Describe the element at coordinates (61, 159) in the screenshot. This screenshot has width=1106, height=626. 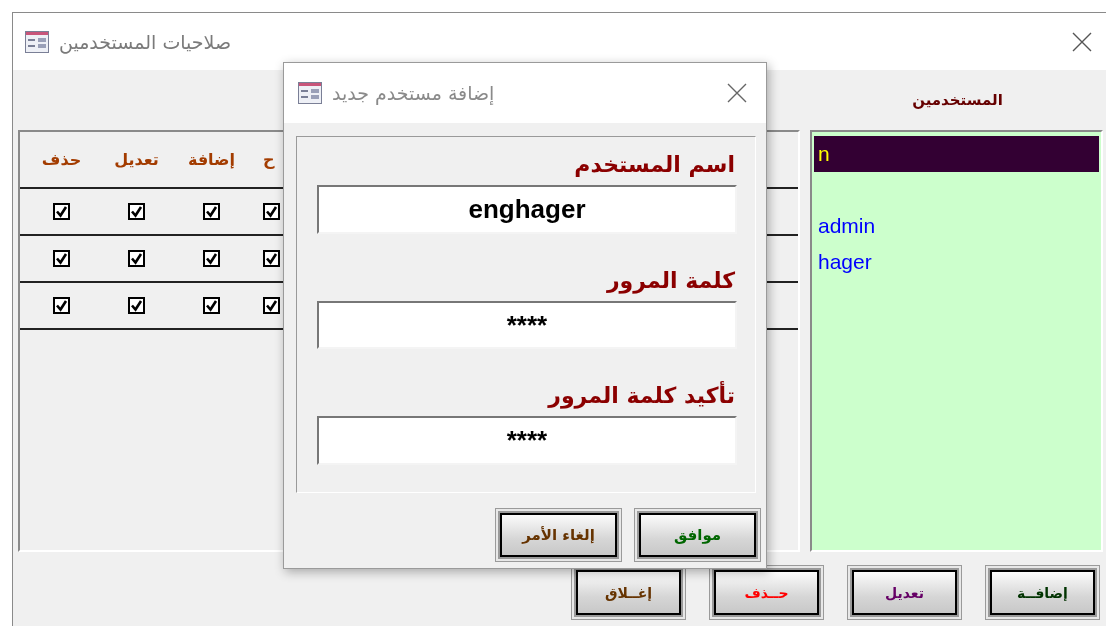
I see `column-header: حذف` at that location.